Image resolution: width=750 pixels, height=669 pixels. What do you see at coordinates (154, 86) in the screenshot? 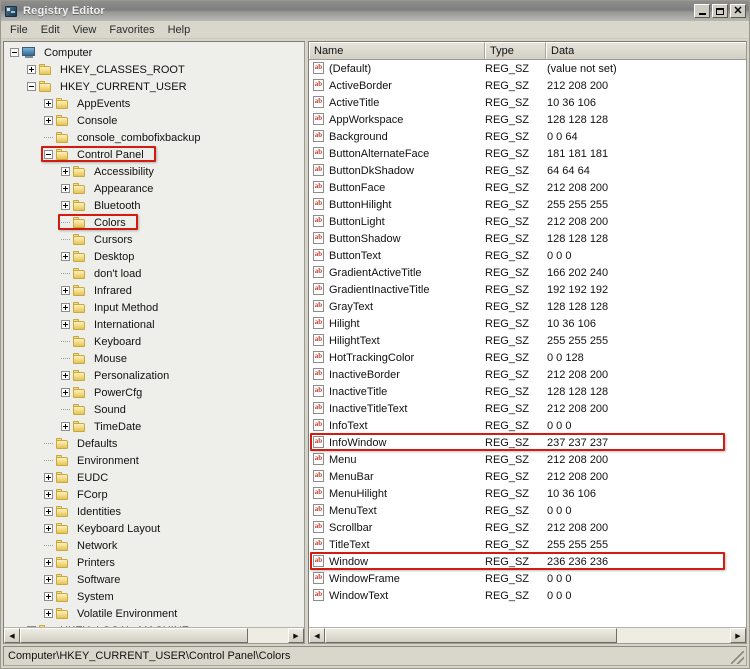
I see `tree-node: HKEY_CURRENT_USER` at bounding box center [154, 86].